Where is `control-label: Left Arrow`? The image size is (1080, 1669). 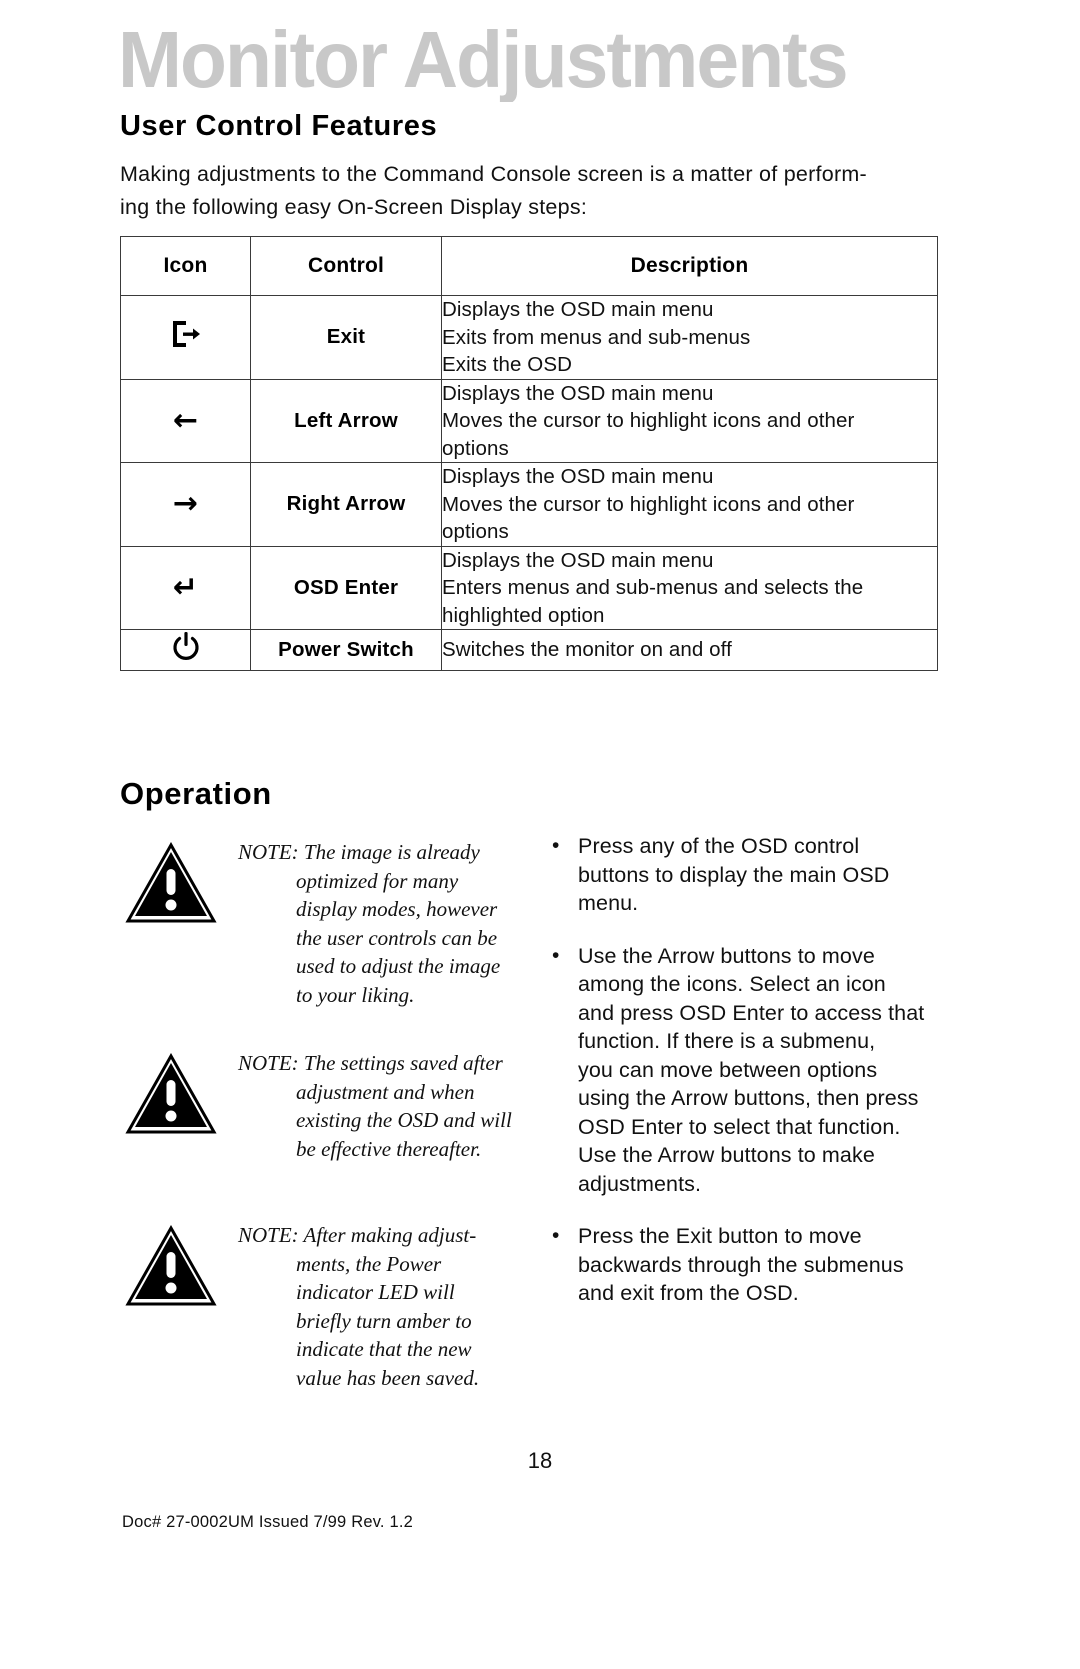 control-label: Left Arrow is located at coordinates (346, 420).